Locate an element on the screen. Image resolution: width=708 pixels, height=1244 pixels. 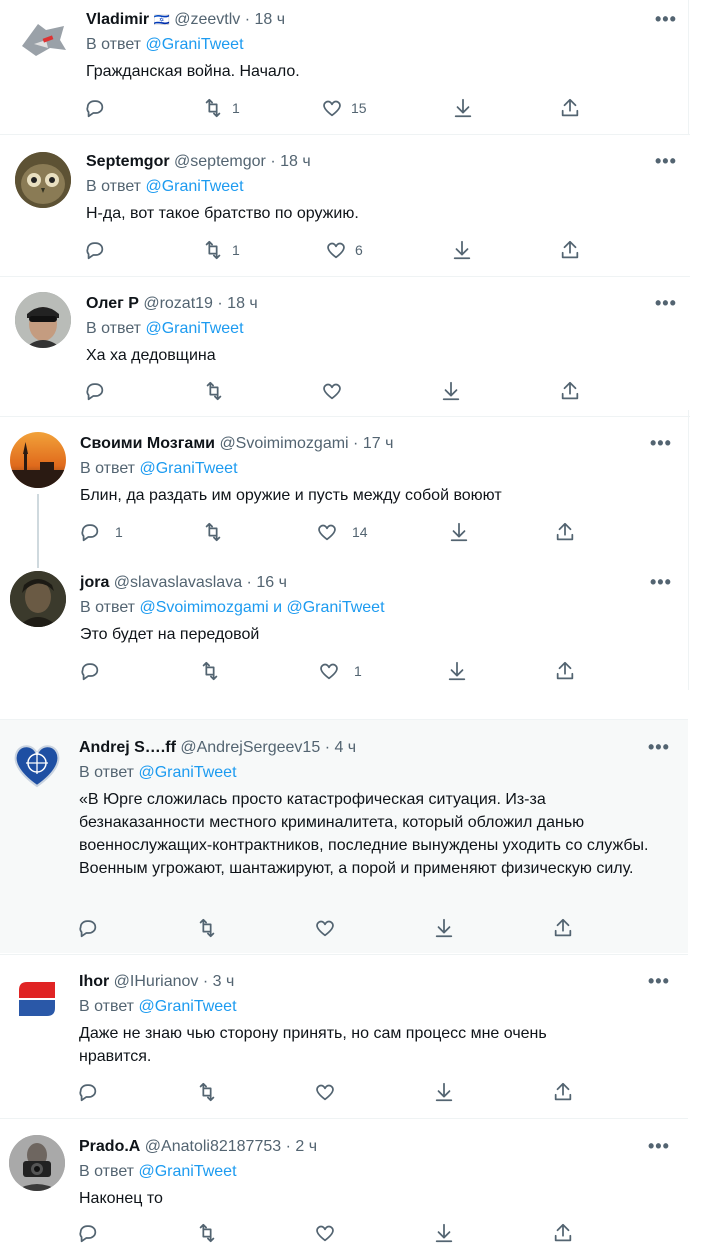
author-handle: @Svoimimozgami is located at coordinates (283, 443).